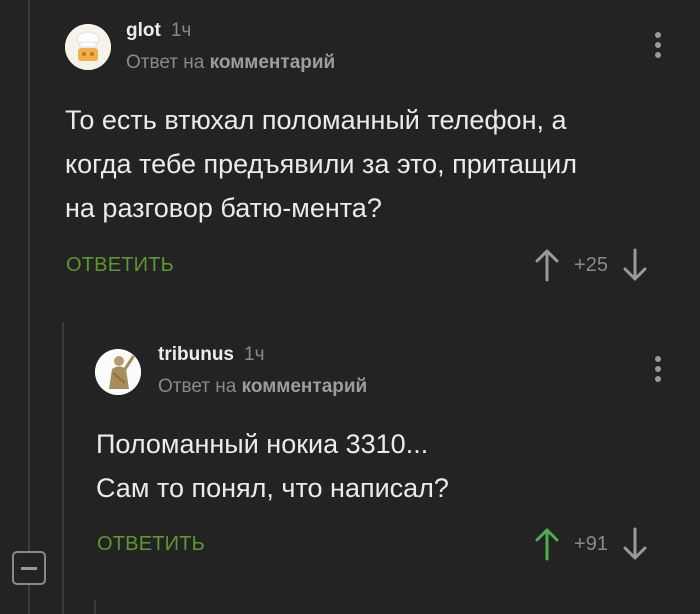  Describe the element at coordinates (88, 47) in the screenshot. I see `chef-hat-avatar-icon` at that location.